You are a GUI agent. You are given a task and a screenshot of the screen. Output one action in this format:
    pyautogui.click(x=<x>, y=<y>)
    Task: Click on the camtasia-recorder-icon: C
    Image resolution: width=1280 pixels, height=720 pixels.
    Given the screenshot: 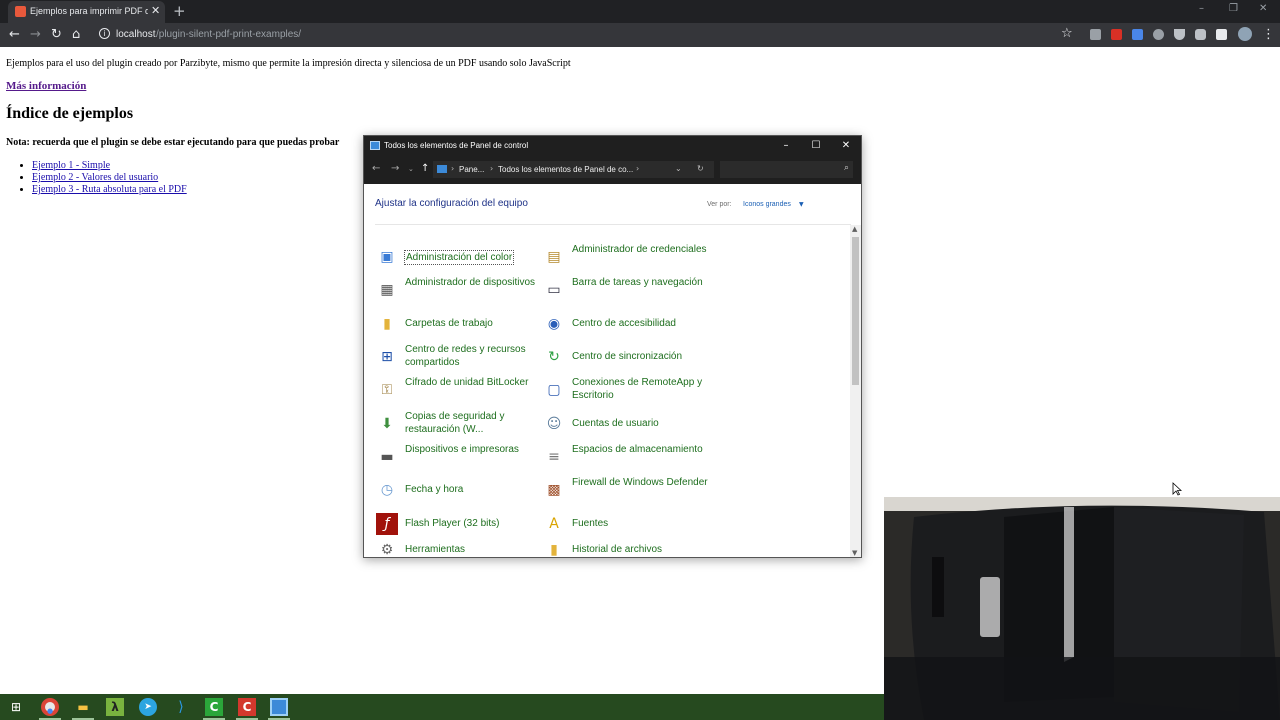 What is the action you would take?
    pyautogui.click(x=247, y=707)
    